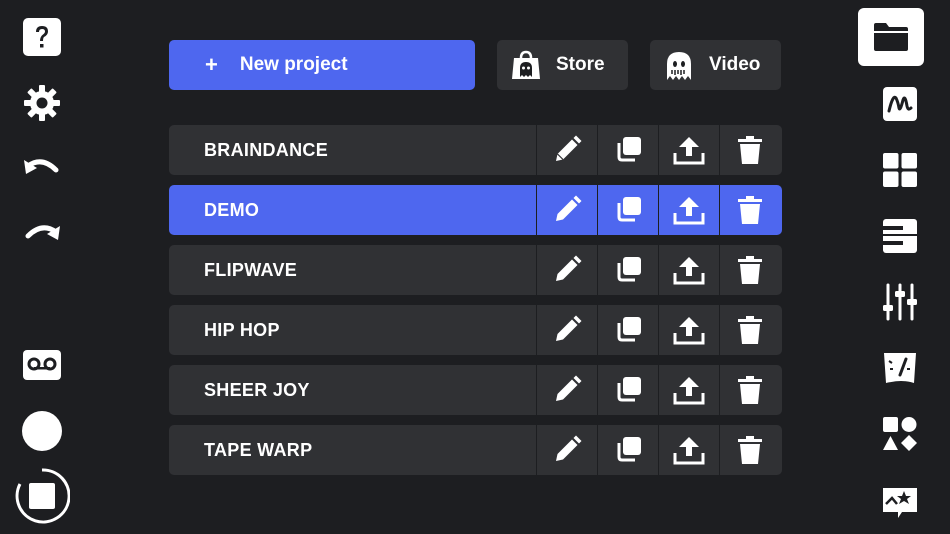 This screenshot has width=950, height=534. What do you see at coordinates (352, 390) in the screenshot?
I see `project-name: SHEER JOY` at bounding box center [352, 390].